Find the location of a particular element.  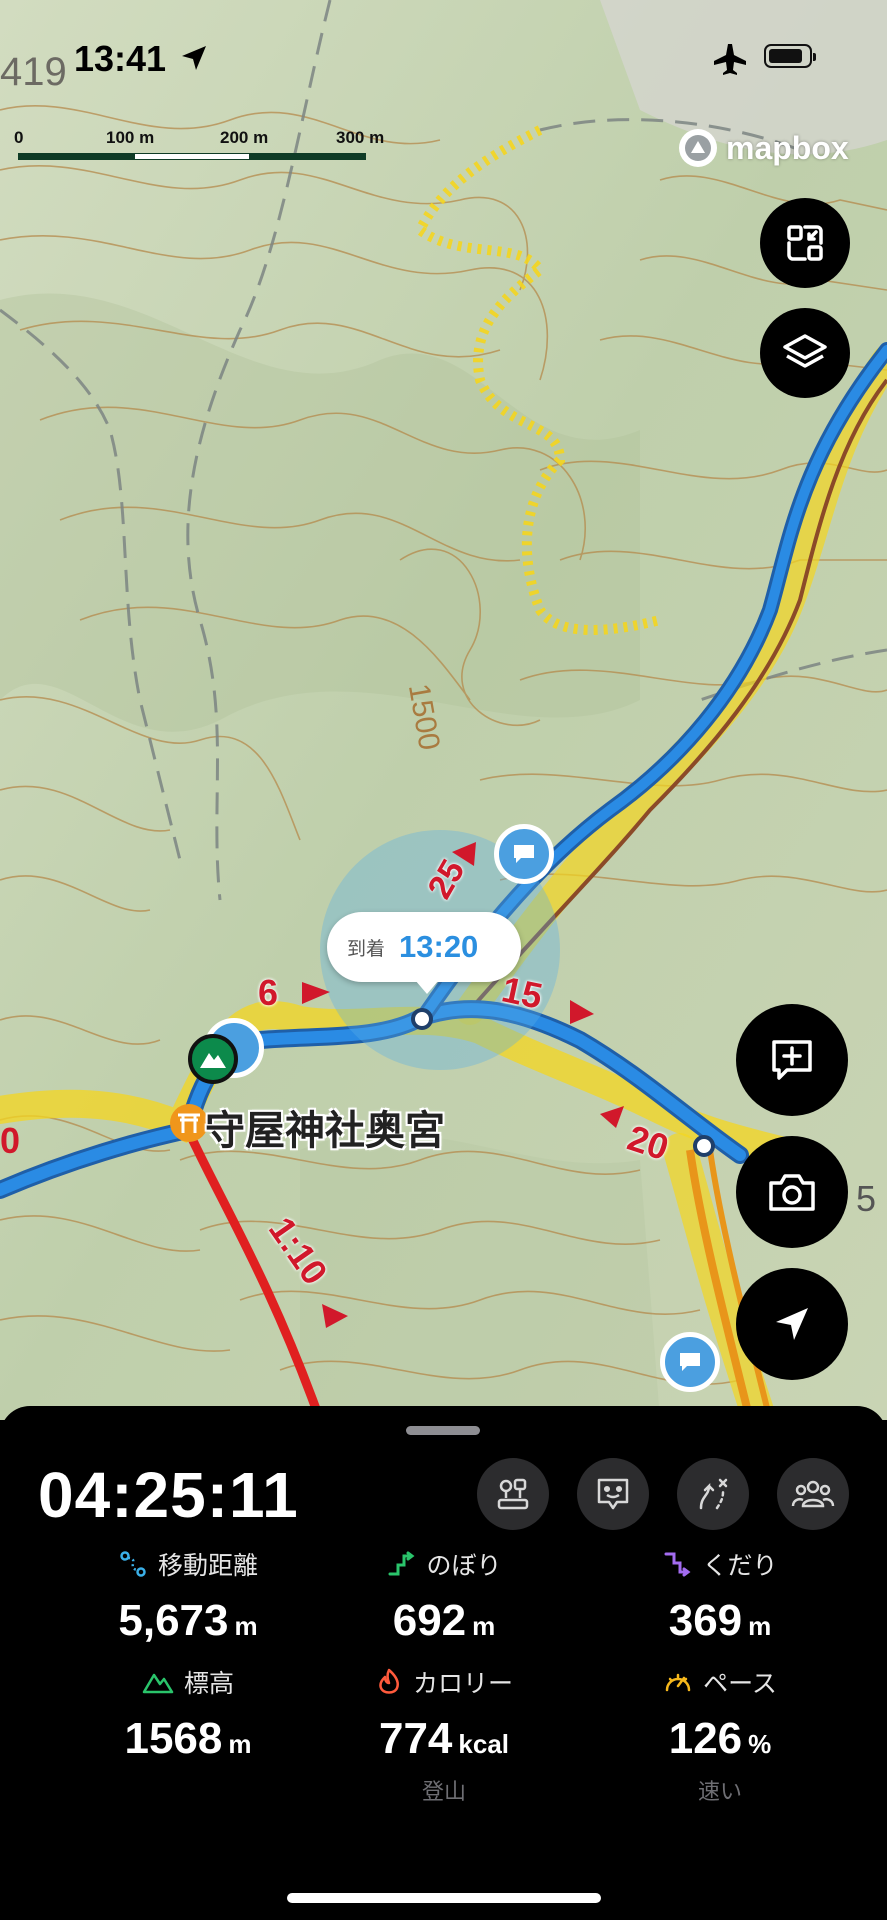

layers-button is located at coordinates (805, 353).